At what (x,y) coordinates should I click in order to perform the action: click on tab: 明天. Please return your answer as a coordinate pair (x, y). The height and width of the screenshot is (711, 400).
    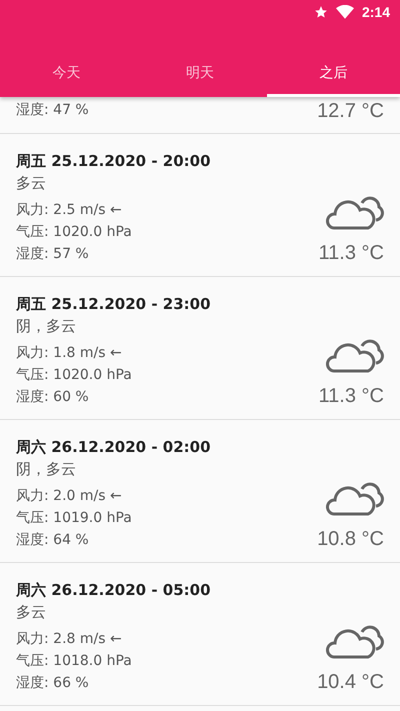
    Looking at the image, I should click on (200, 72).